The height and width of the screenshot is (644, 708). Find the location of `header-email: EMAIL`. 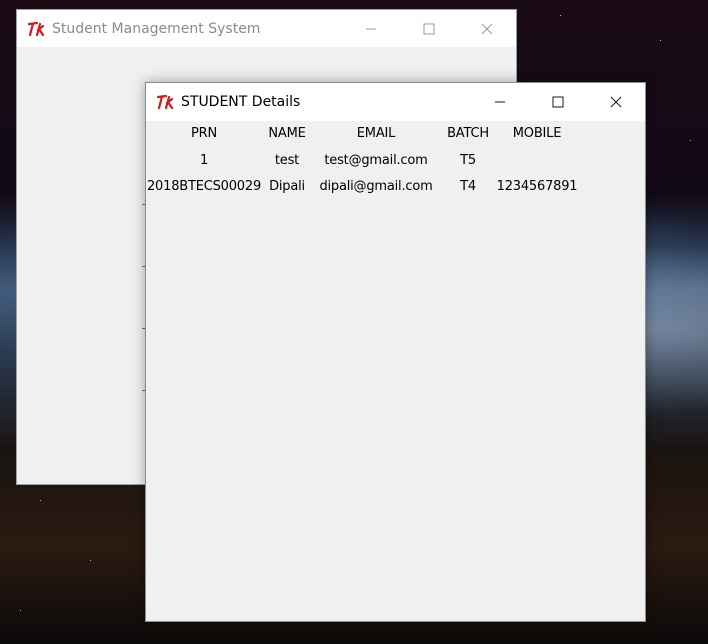

header-email: EMAIL is located at coordinates (376, 133).